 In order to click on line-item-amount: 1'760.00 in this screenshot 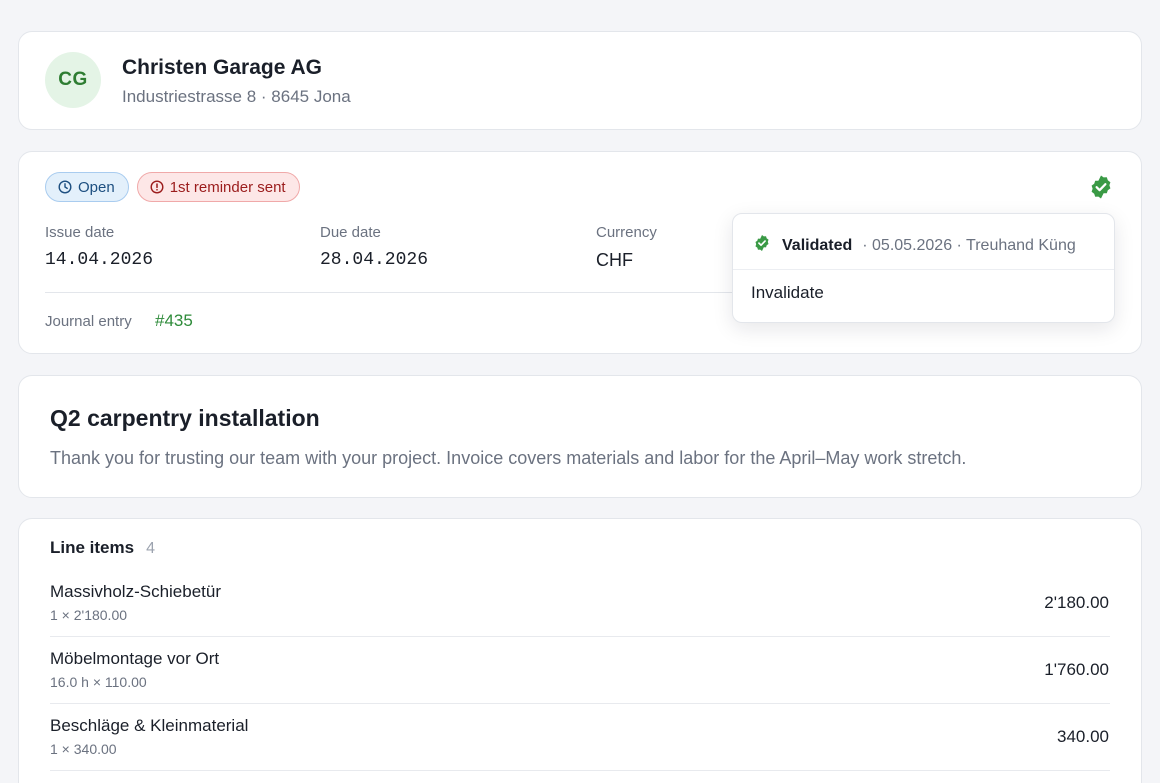, I will do `click(1076, 669)`.